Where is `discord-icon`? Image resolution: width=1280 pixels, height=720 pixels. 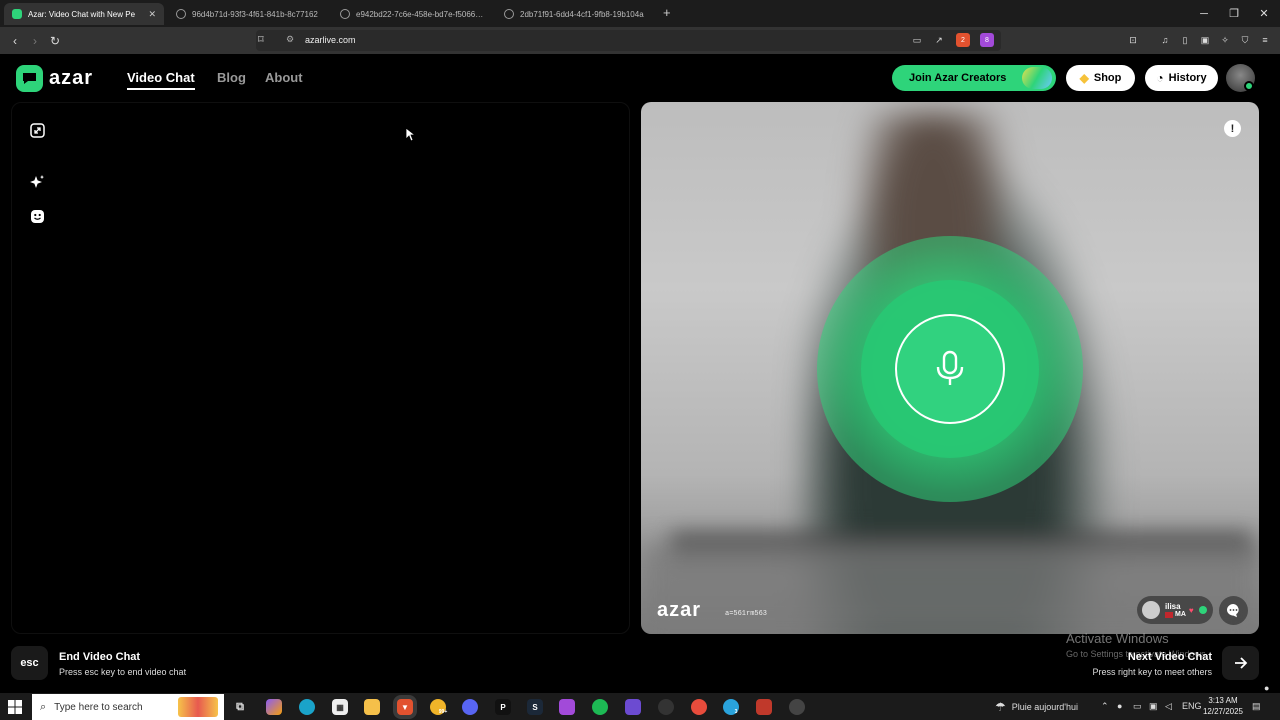
discord-icon is located at coordinates (470, 707).